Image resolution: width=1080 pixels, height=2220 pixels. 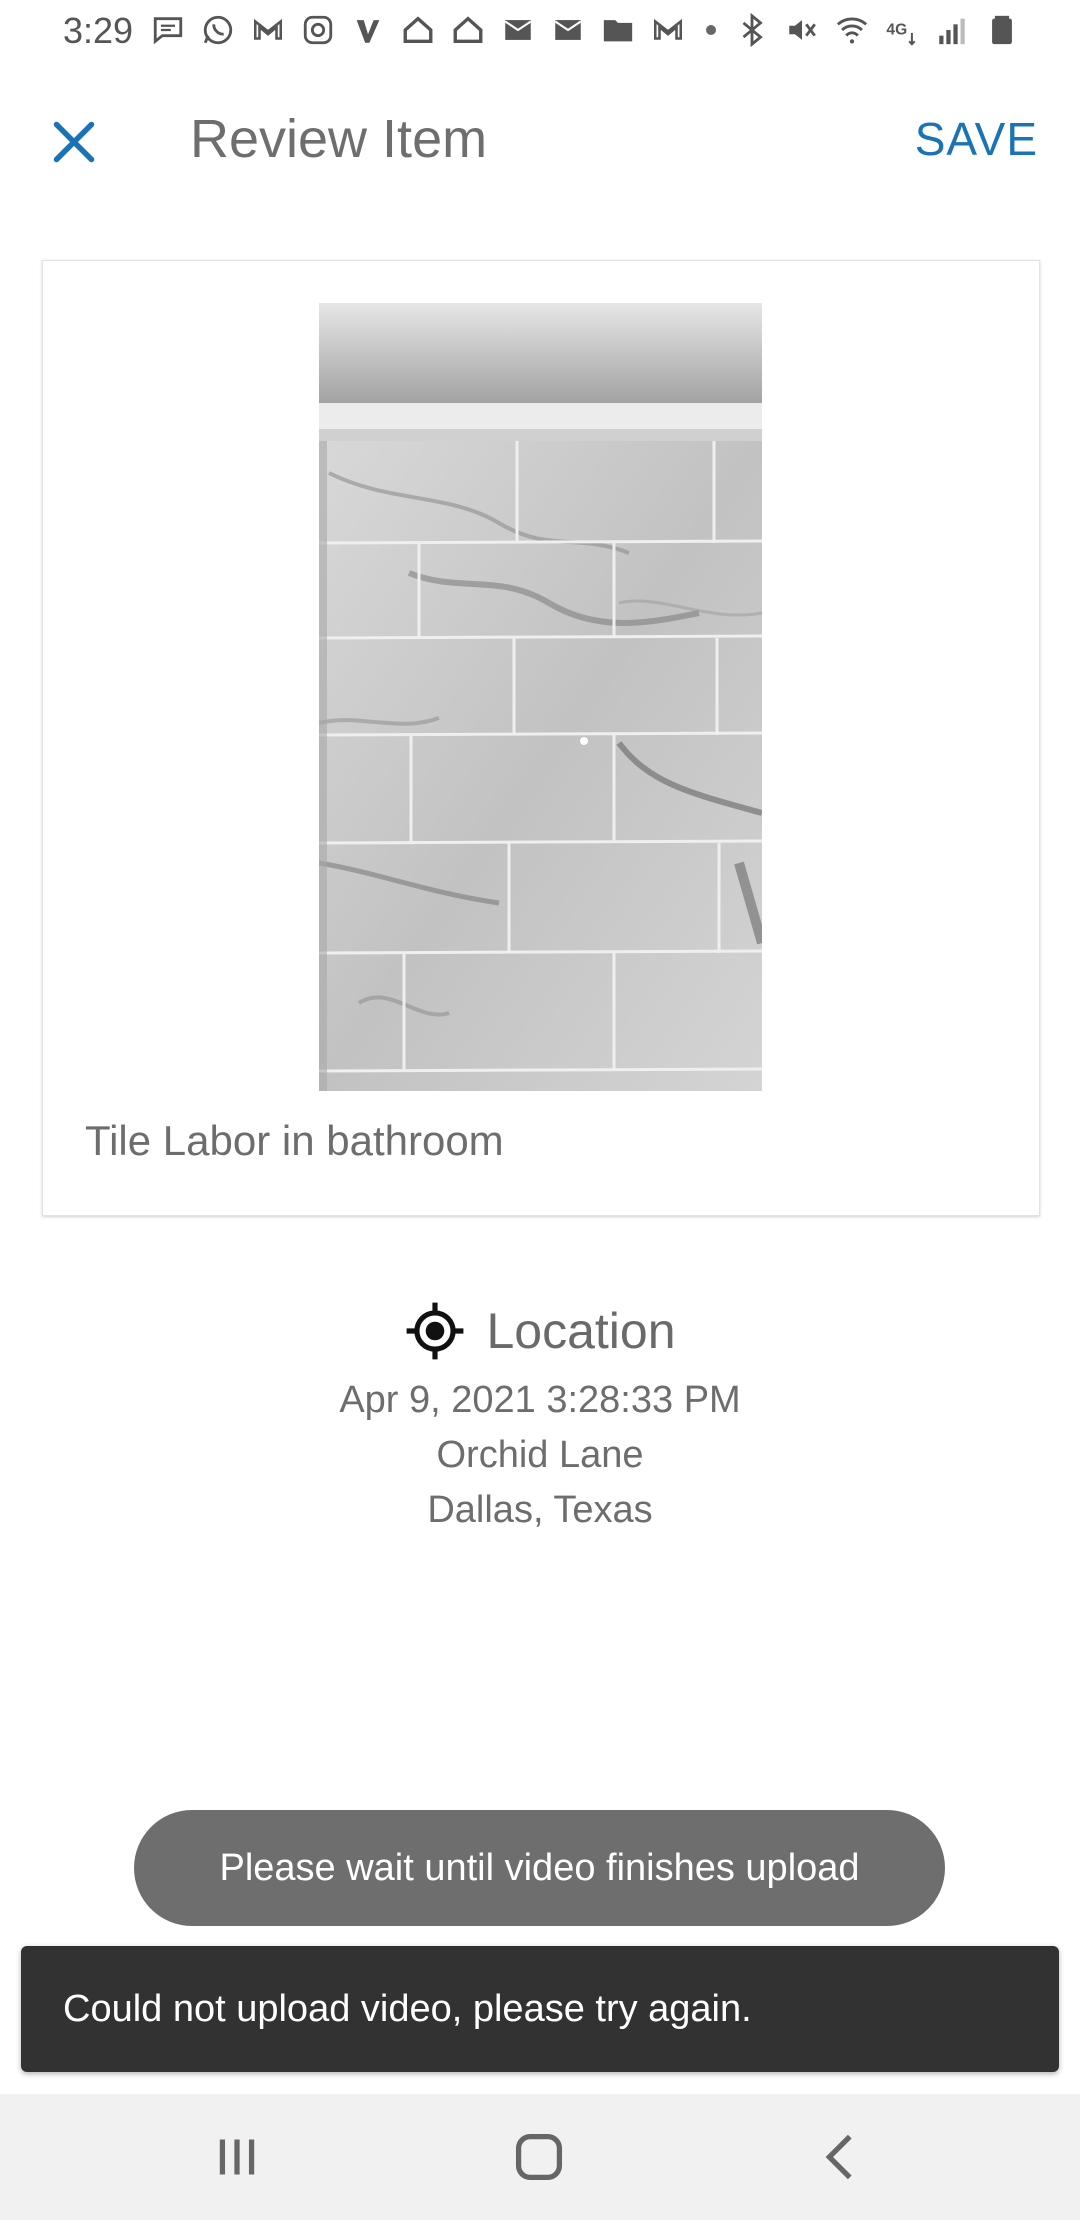 I want to click on system-nav-bar, so click(x=540, y=2157).